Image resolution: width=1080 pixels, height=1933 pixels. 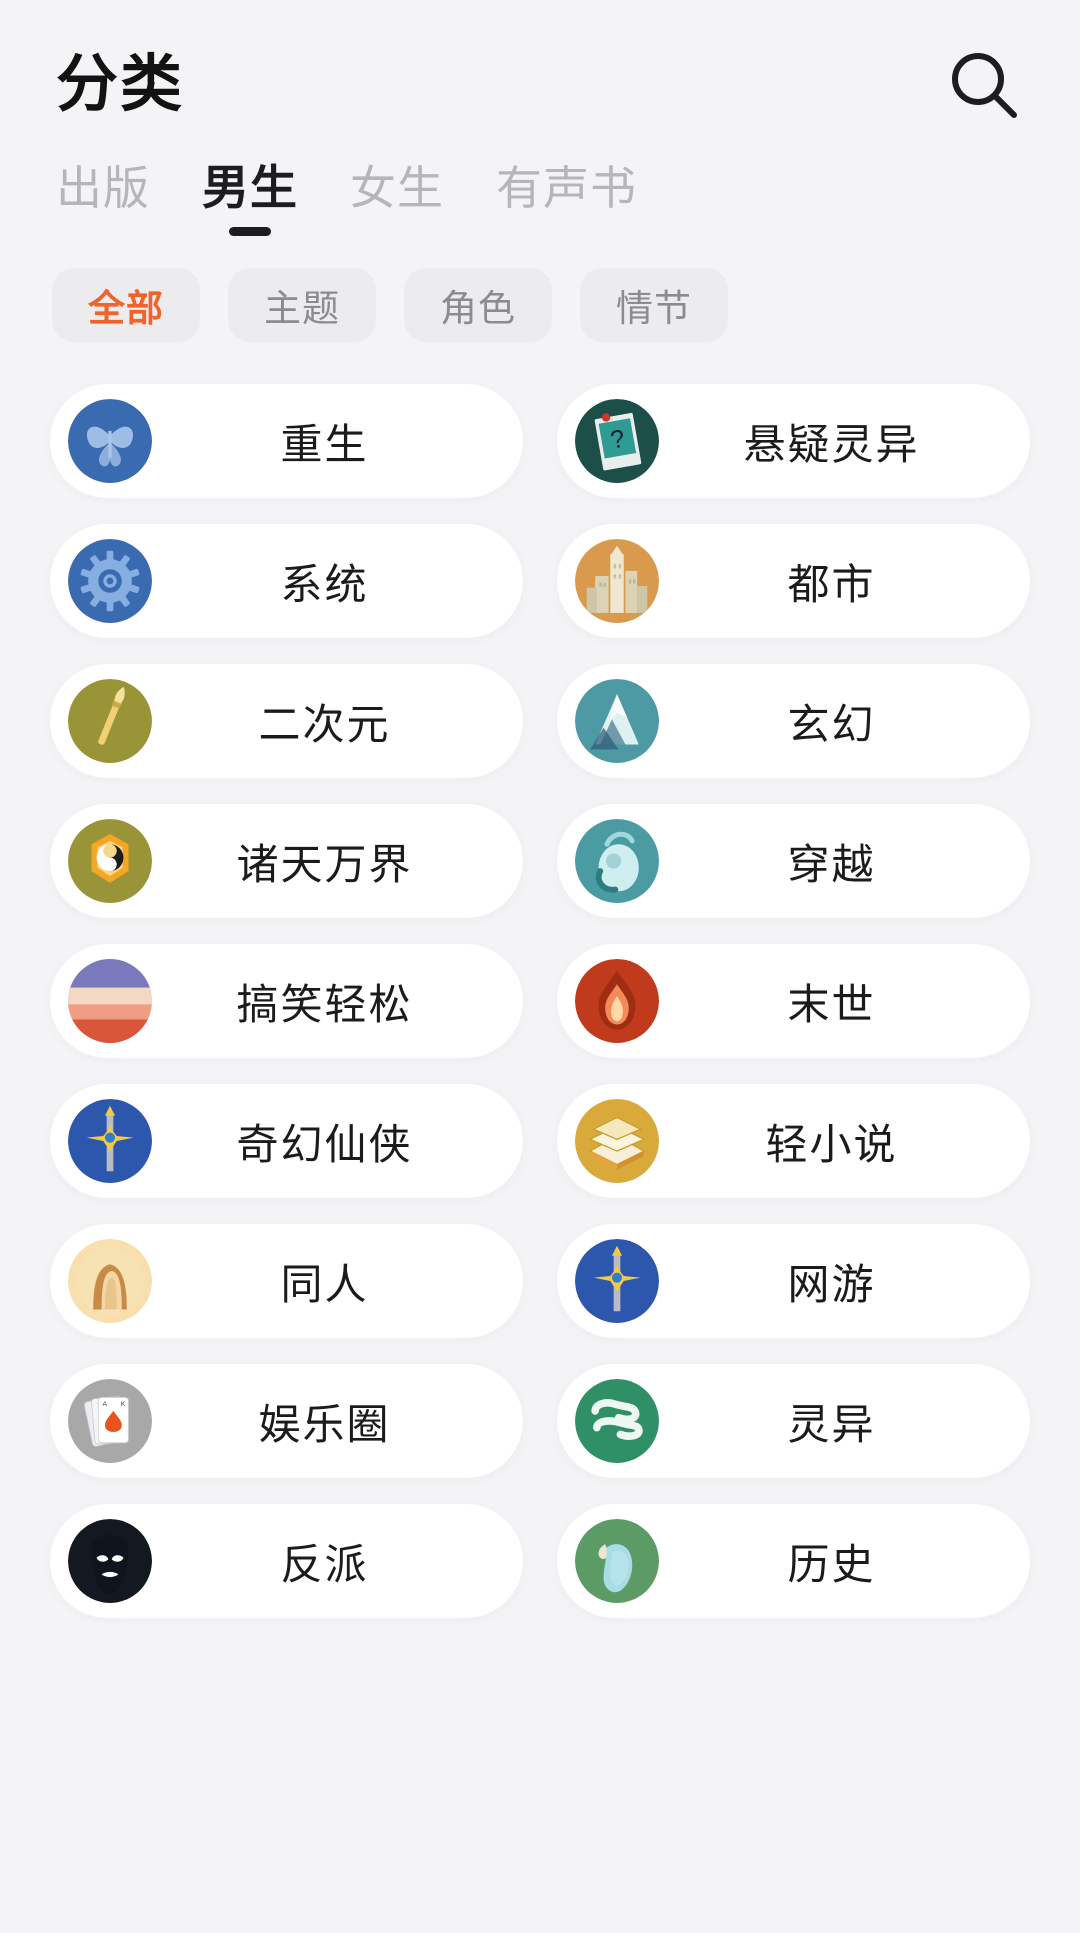 I want to click on butterfly-icon, so click(x=110, y=441).